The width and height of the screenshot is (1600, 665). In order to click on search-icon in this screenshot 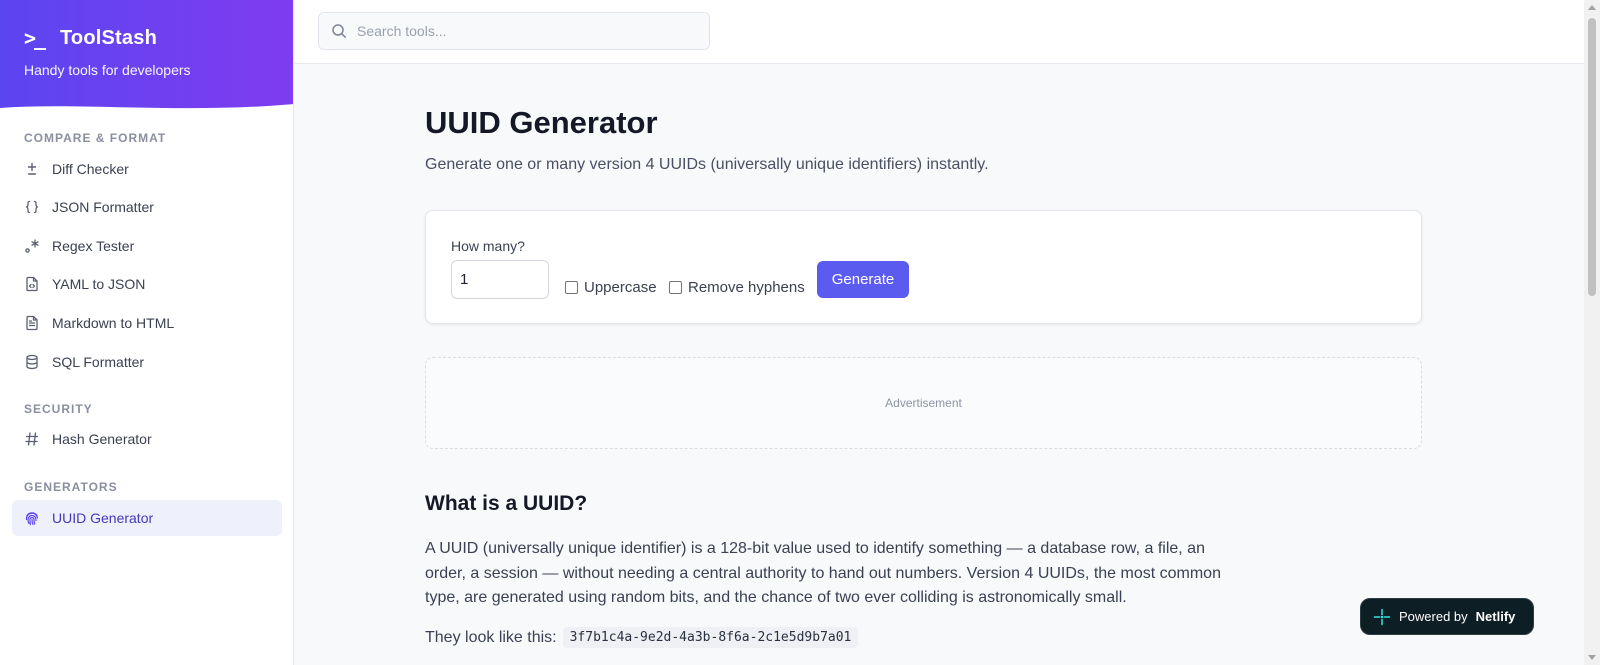, I will do `click(339, 31)`.